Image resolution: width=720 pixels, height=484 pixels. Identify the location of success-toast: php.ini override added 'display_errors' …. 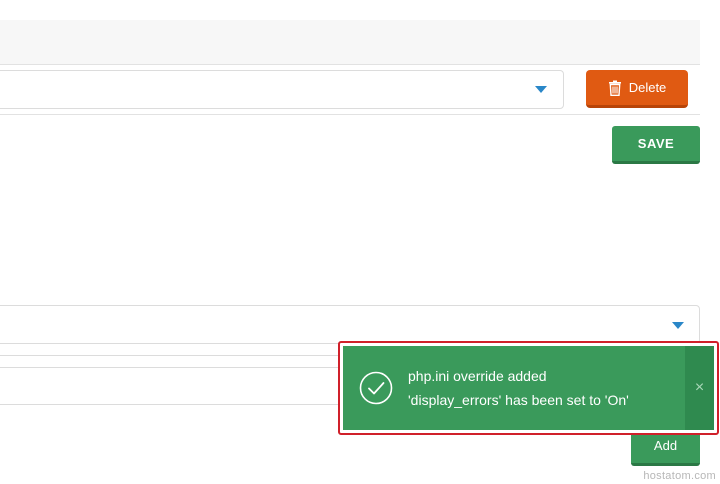
(528, 388).